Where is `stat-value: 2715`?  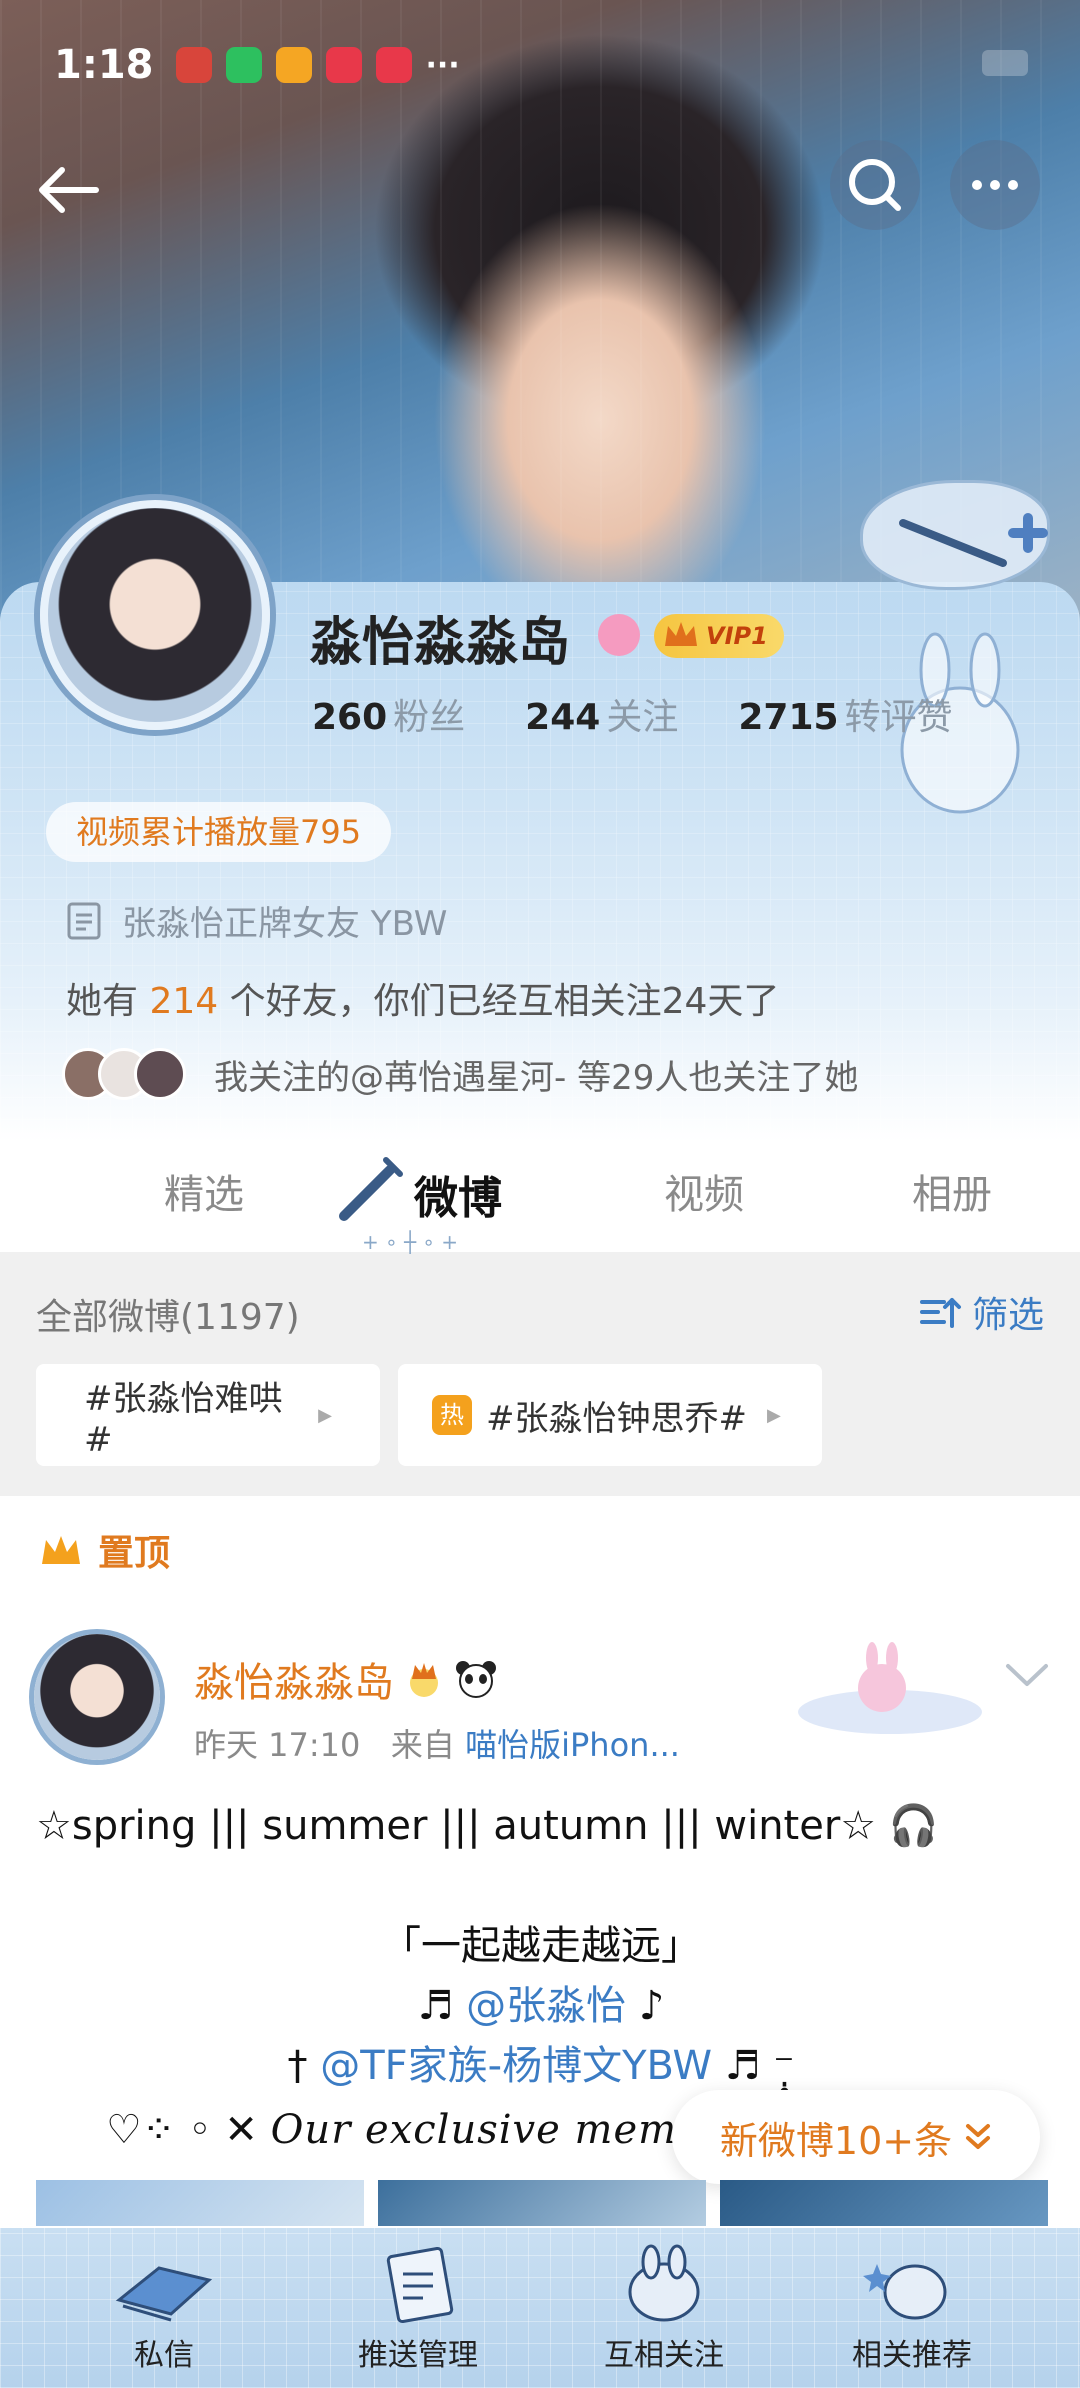
stat-value: 2715 is located at coordinates (788, 717).